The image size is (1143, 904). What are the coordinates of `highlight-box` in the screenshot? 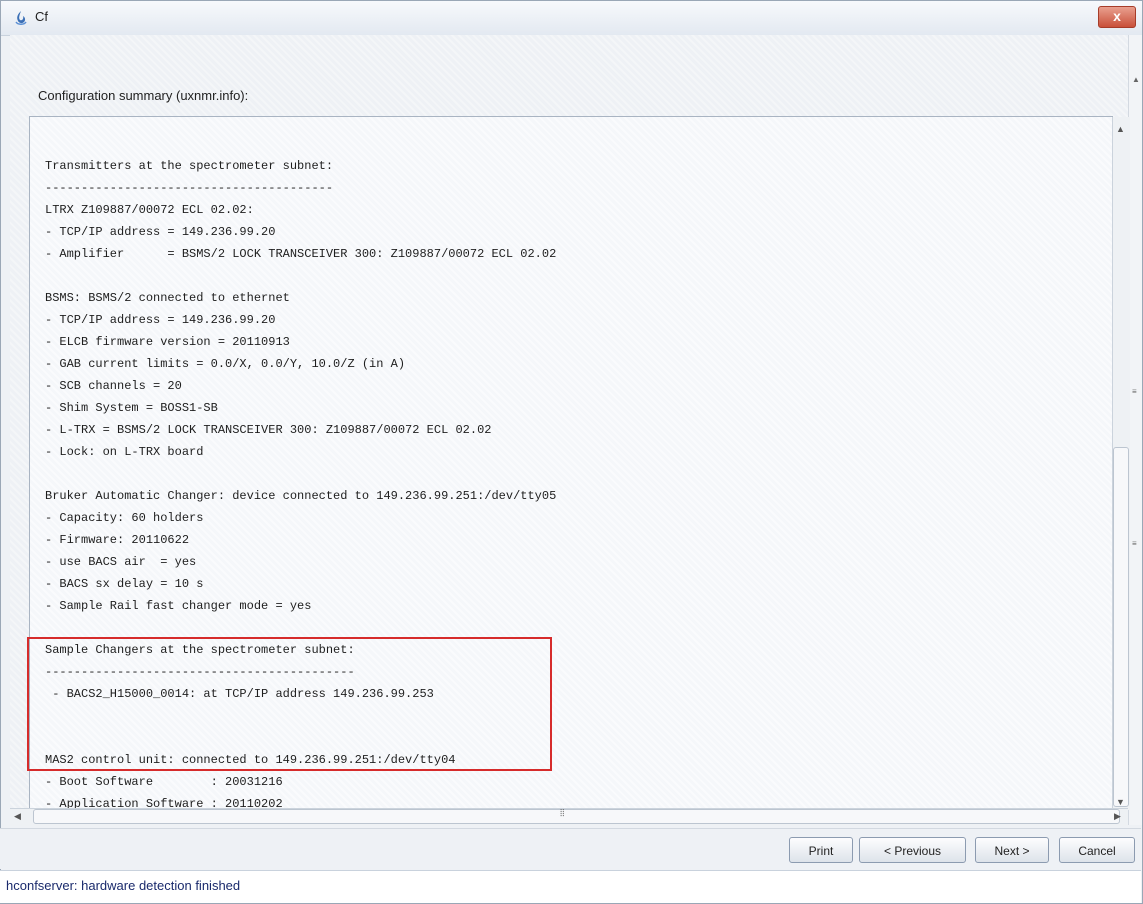 It's located at (289, 704).